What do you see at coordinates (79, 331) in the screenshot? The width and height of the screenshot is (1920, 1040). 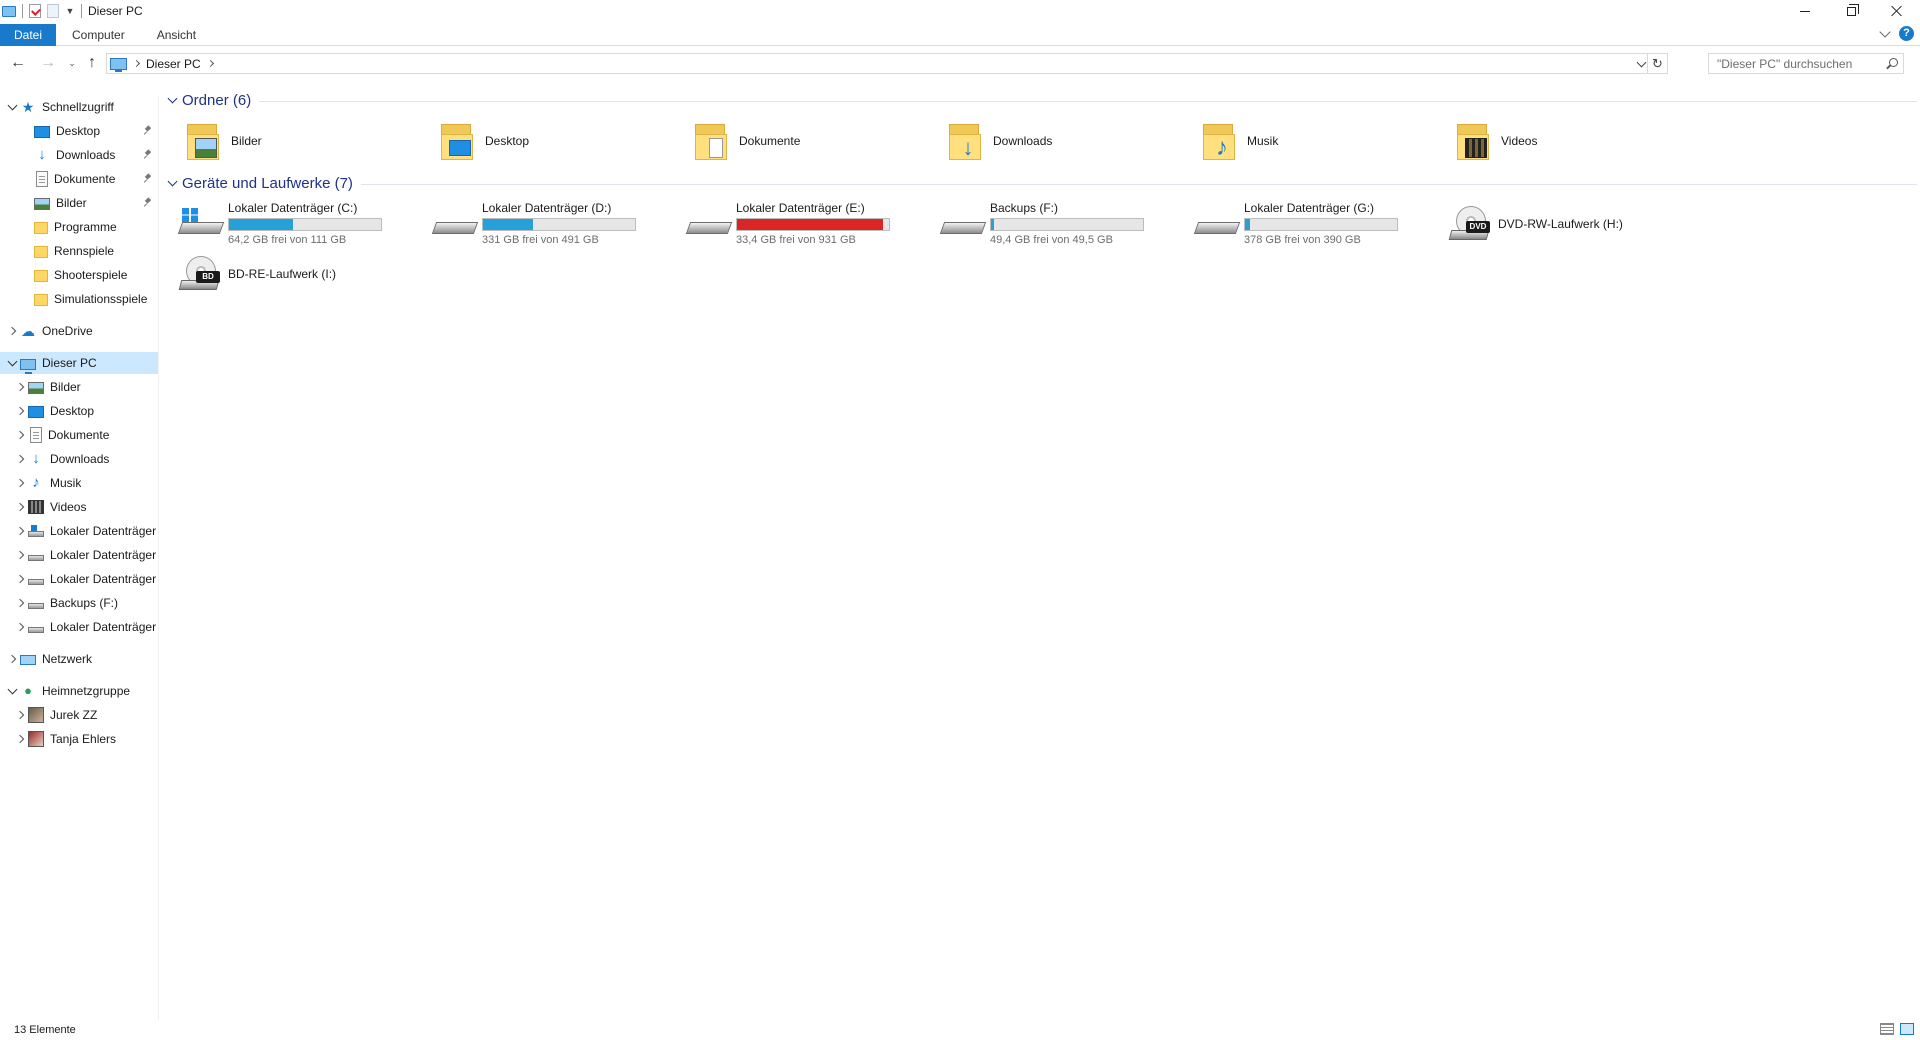 I see `sidebar-item-onedrive: ☁ OneDrive` at bounding box center [79, 331].